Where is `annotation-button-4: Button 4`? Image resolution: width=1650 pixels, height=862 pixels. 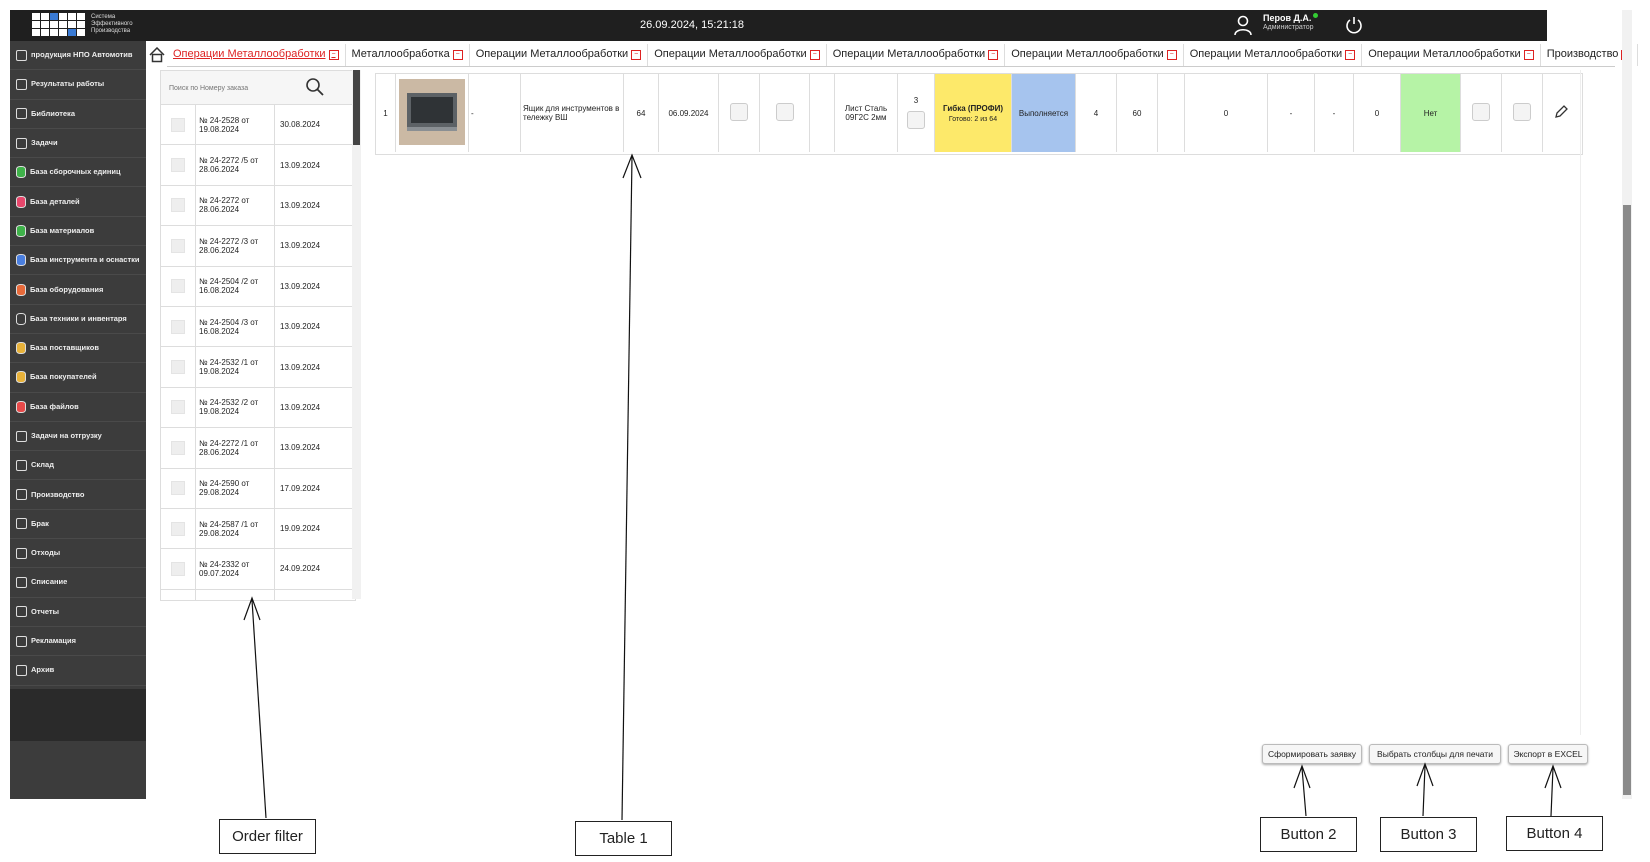
annotation-button-4: Button 4 is located at coordinates (1554, 833).